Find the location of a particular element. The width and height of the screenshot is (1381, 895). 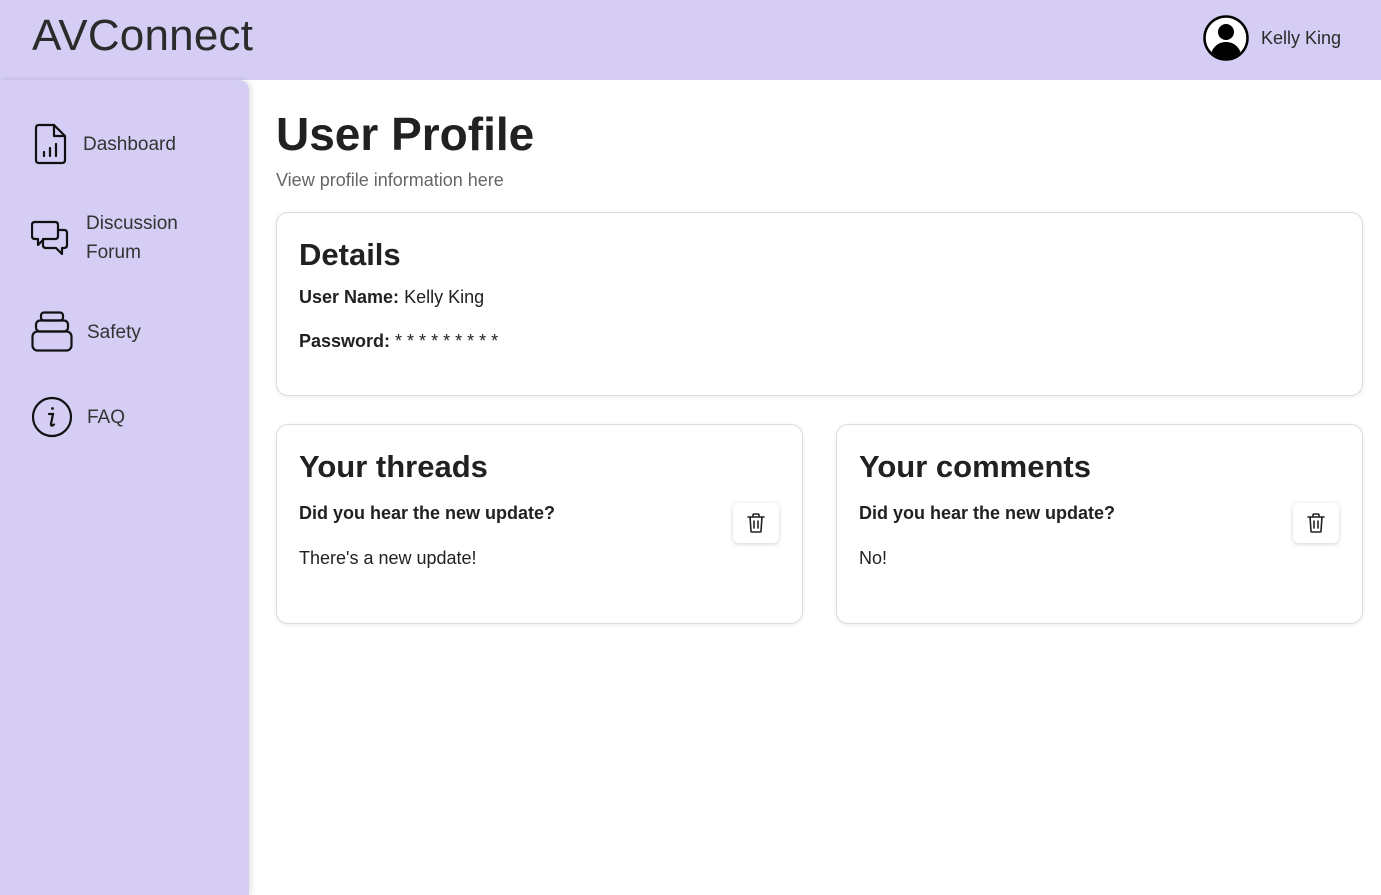

sidebar-item-dashboard: Dashboard is located at coordinates (103, 144).